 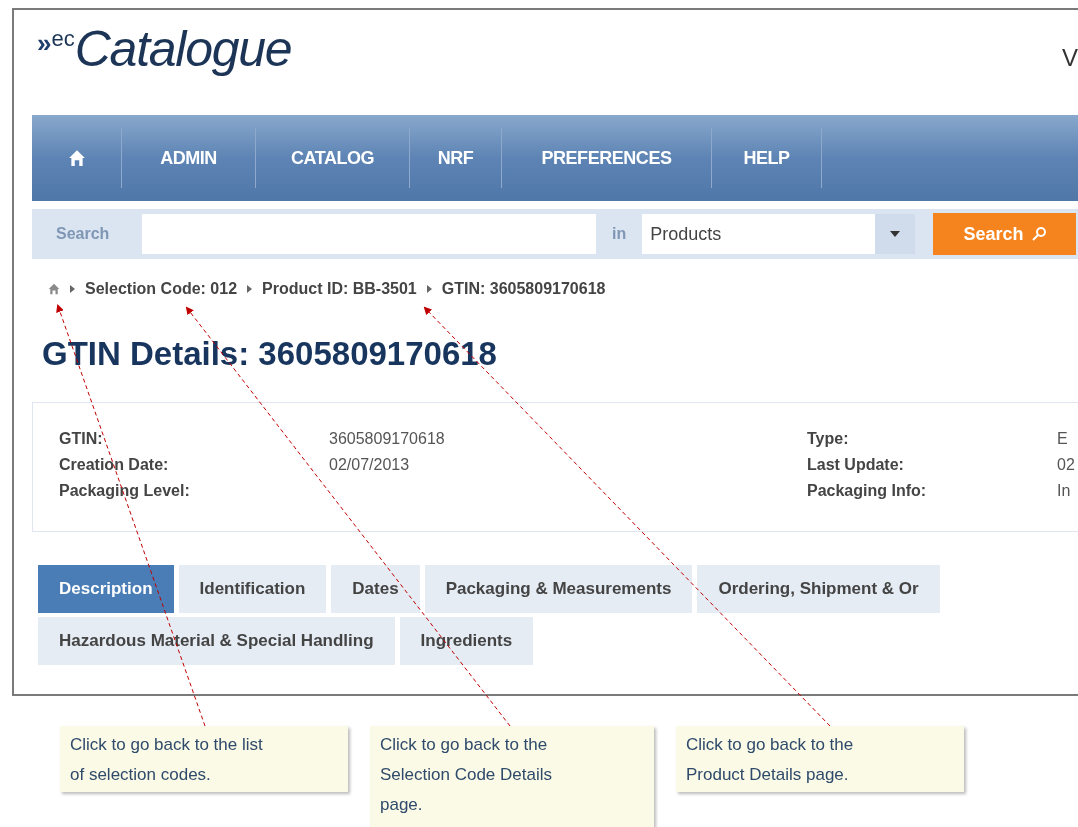 What do you see at coordinates (125, 490) in the screenshot?
I see `field-label: Packaging Level:` at bounding box center [125, 490].